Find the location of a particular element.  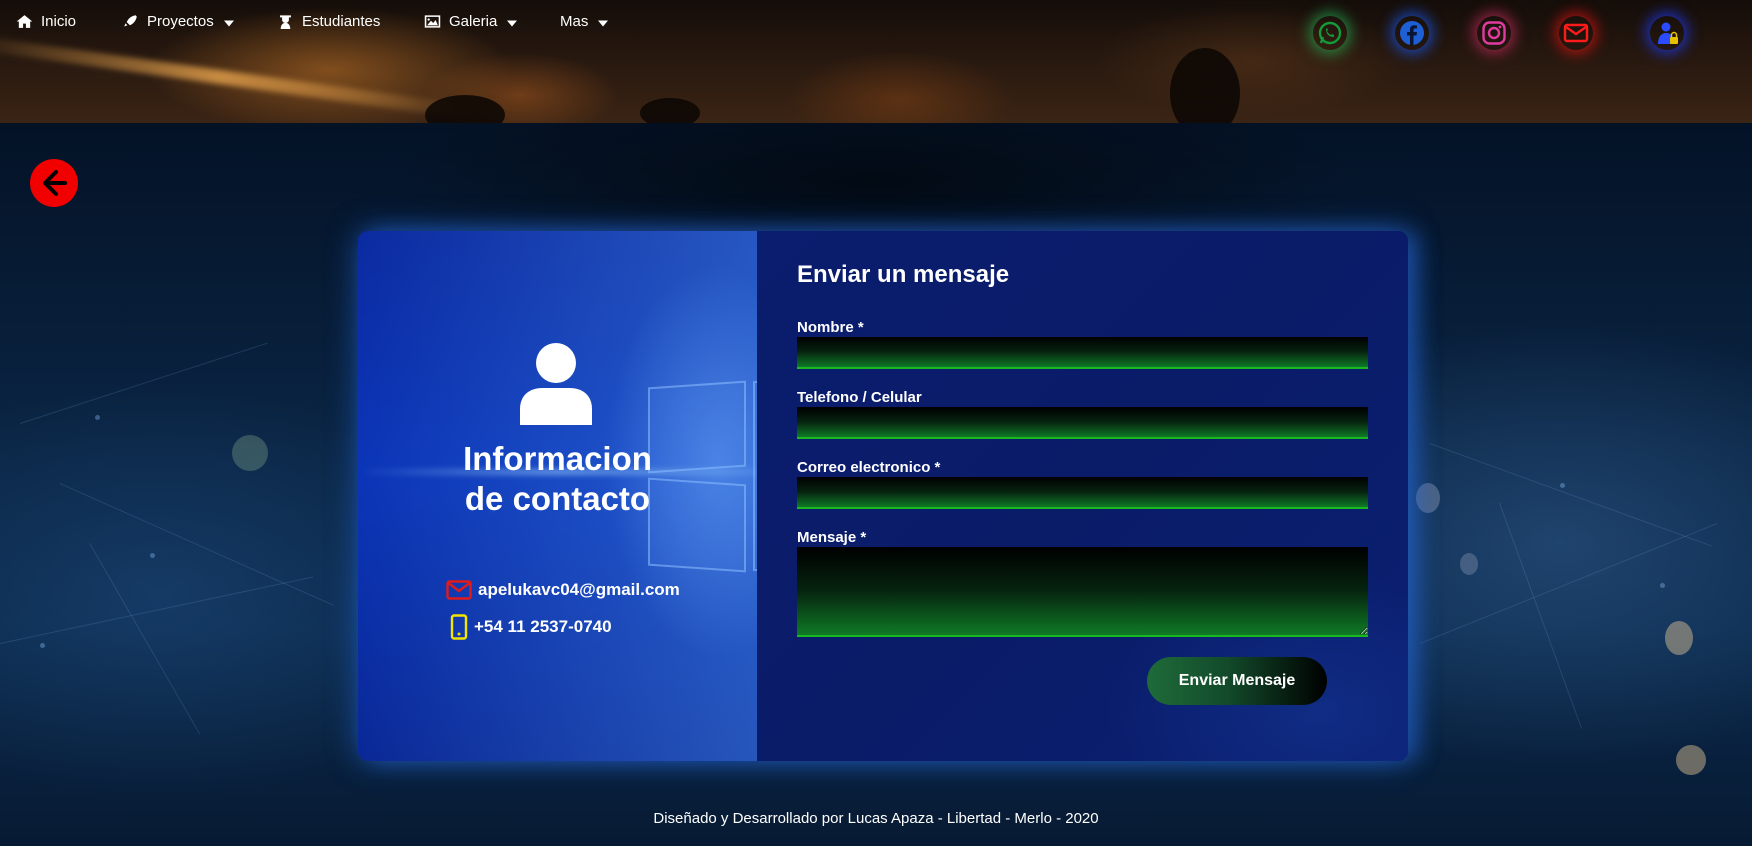

facebook-link is located at coordinates (1412, 33).